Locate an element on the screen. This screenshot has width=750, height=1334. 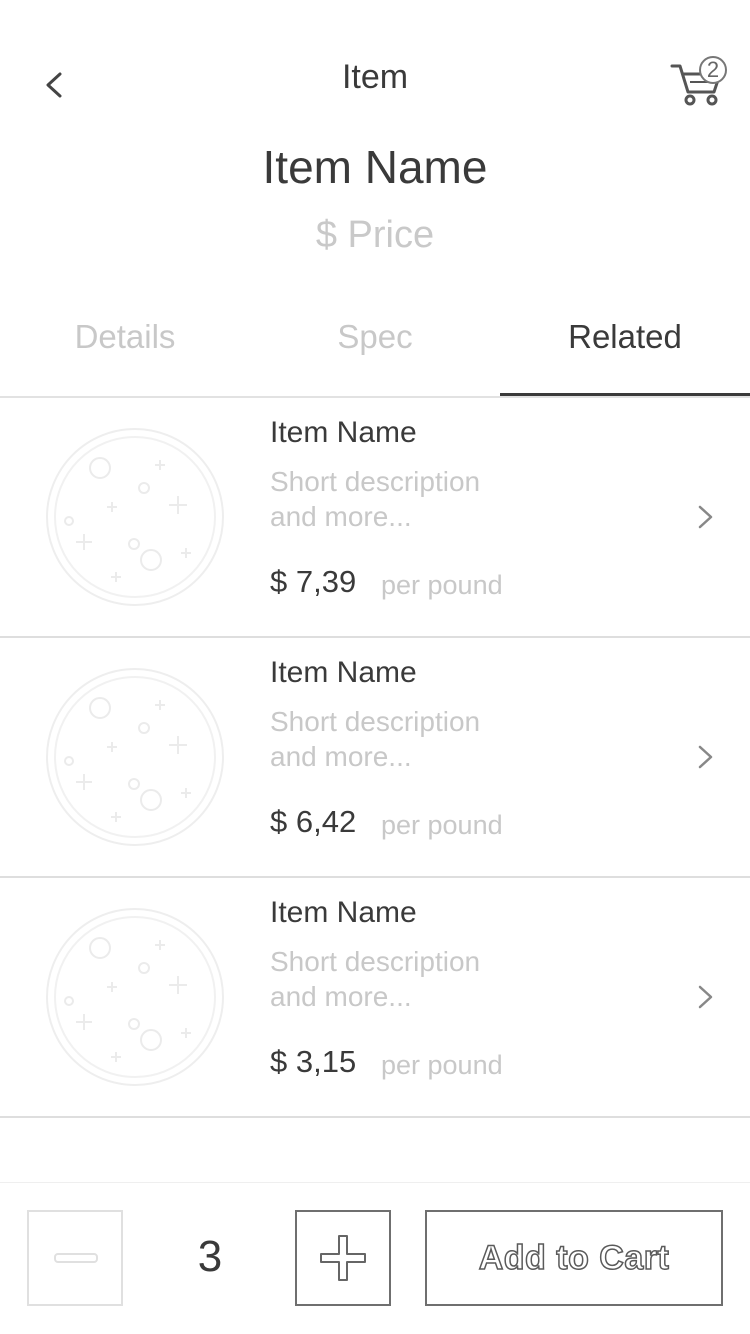
decrease-quantity-button is located at coordinates (75, 1258).